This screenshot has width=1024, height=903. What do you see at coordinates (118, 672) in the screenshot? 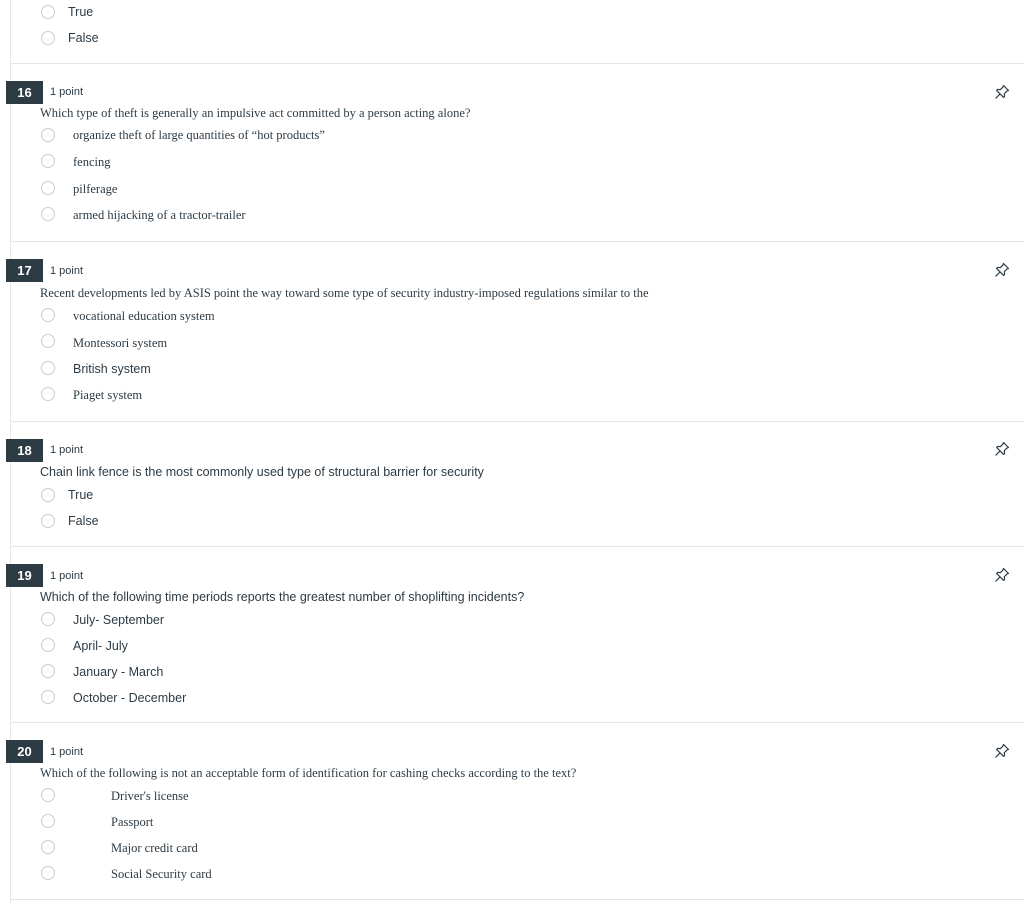
I see `answer-label: January - March` at bounding box center [118, 672].